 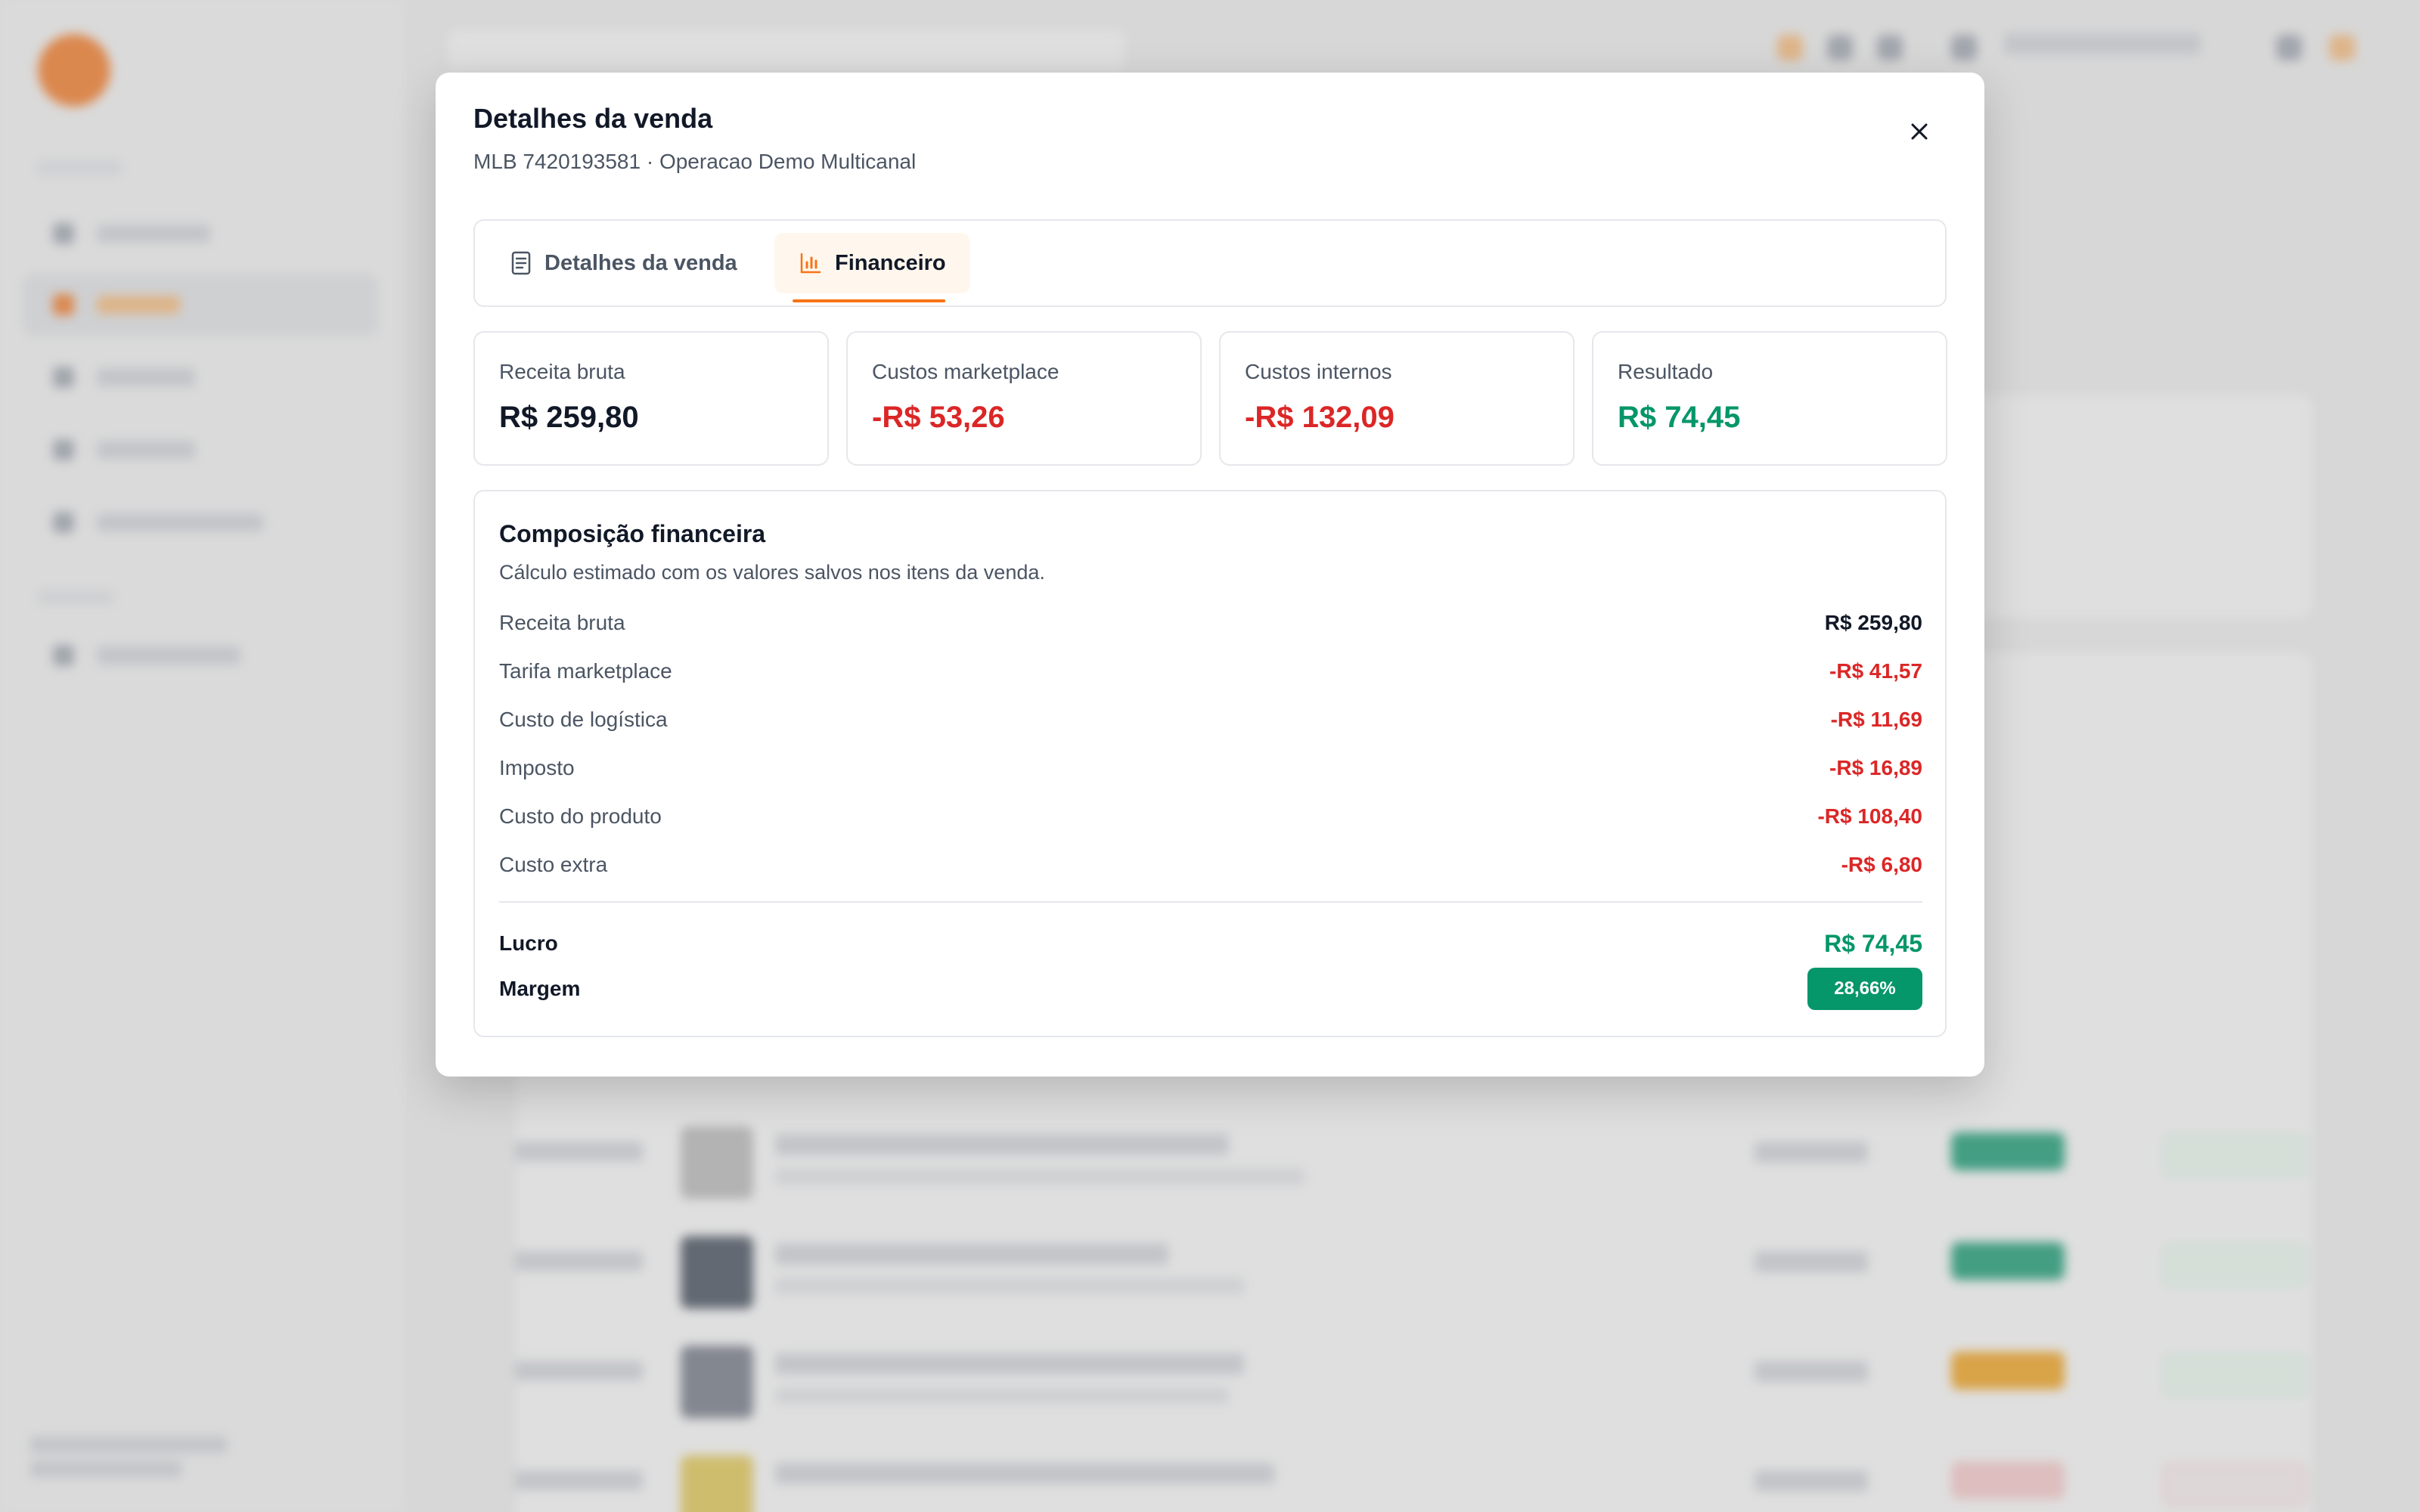 I want to click on line-value: -R$ 41,57, so click(x=1875, y=671).